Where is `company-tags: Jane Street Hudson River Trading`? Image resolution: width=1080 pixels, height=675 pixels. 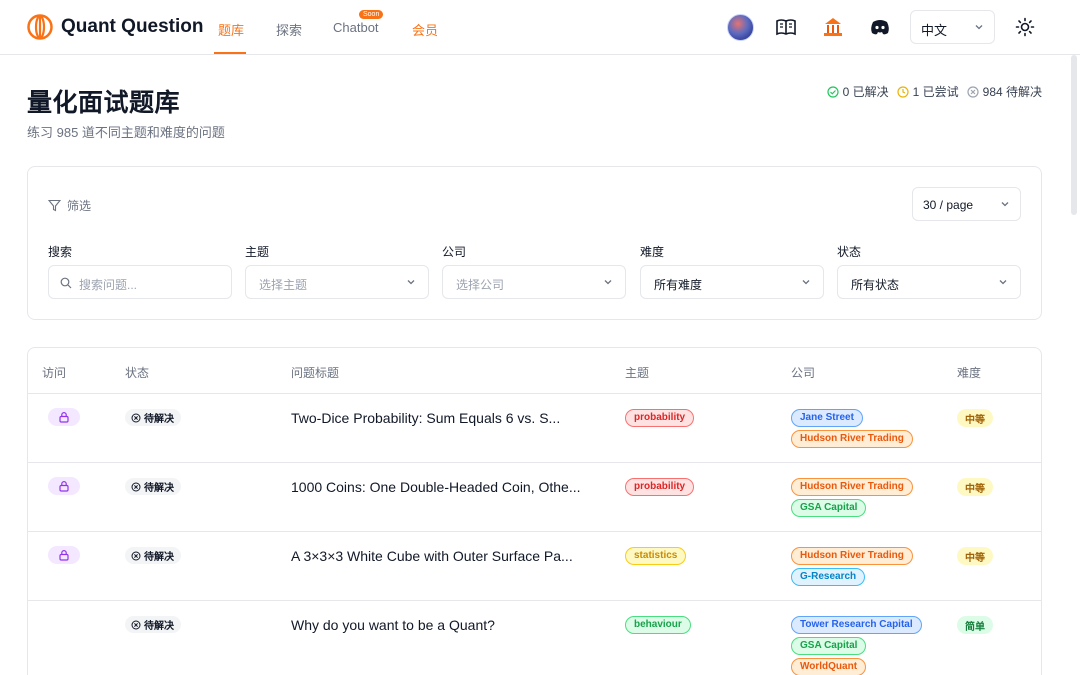 company-tags: Jane Street Hudson River Trading is located at coordinates (852, 428).